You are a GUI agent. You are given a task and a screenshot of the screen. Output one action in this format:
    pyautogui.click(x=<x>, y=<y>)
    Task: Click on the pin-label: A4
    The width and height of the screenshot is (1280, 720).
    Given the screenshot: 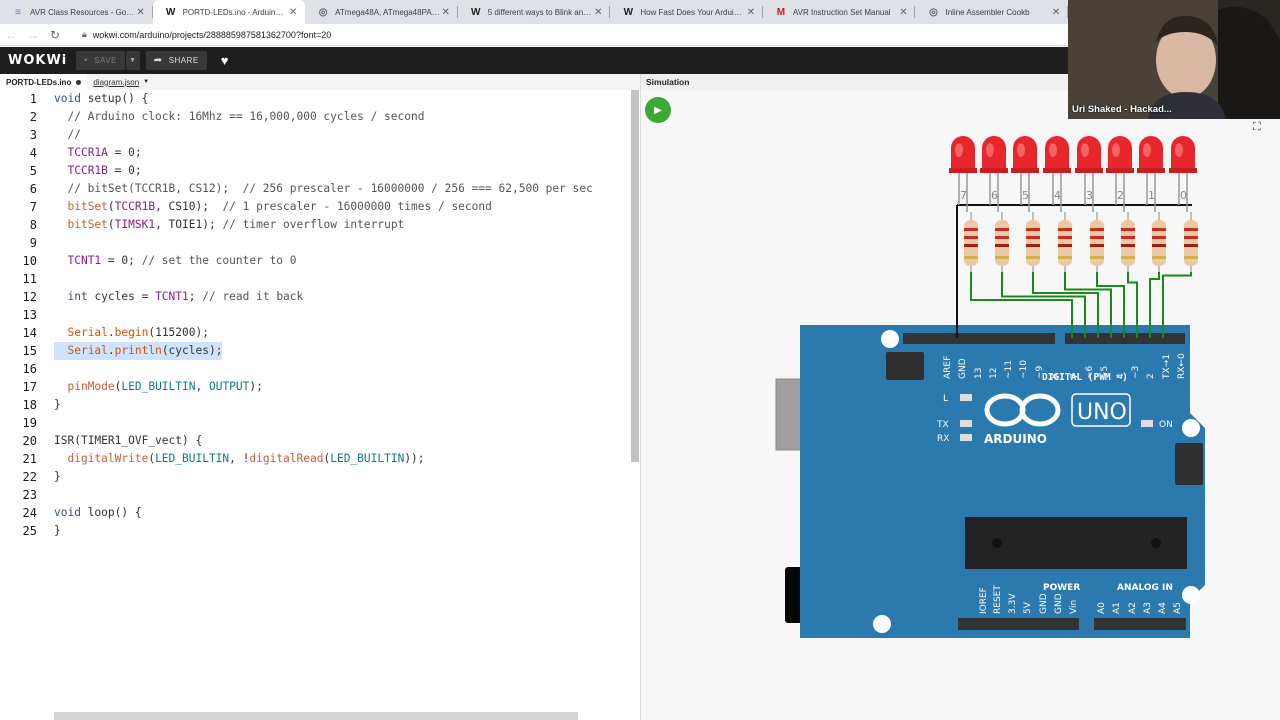 What is the action you would take?
    pyautogui.click(x=1163, y=608)
    